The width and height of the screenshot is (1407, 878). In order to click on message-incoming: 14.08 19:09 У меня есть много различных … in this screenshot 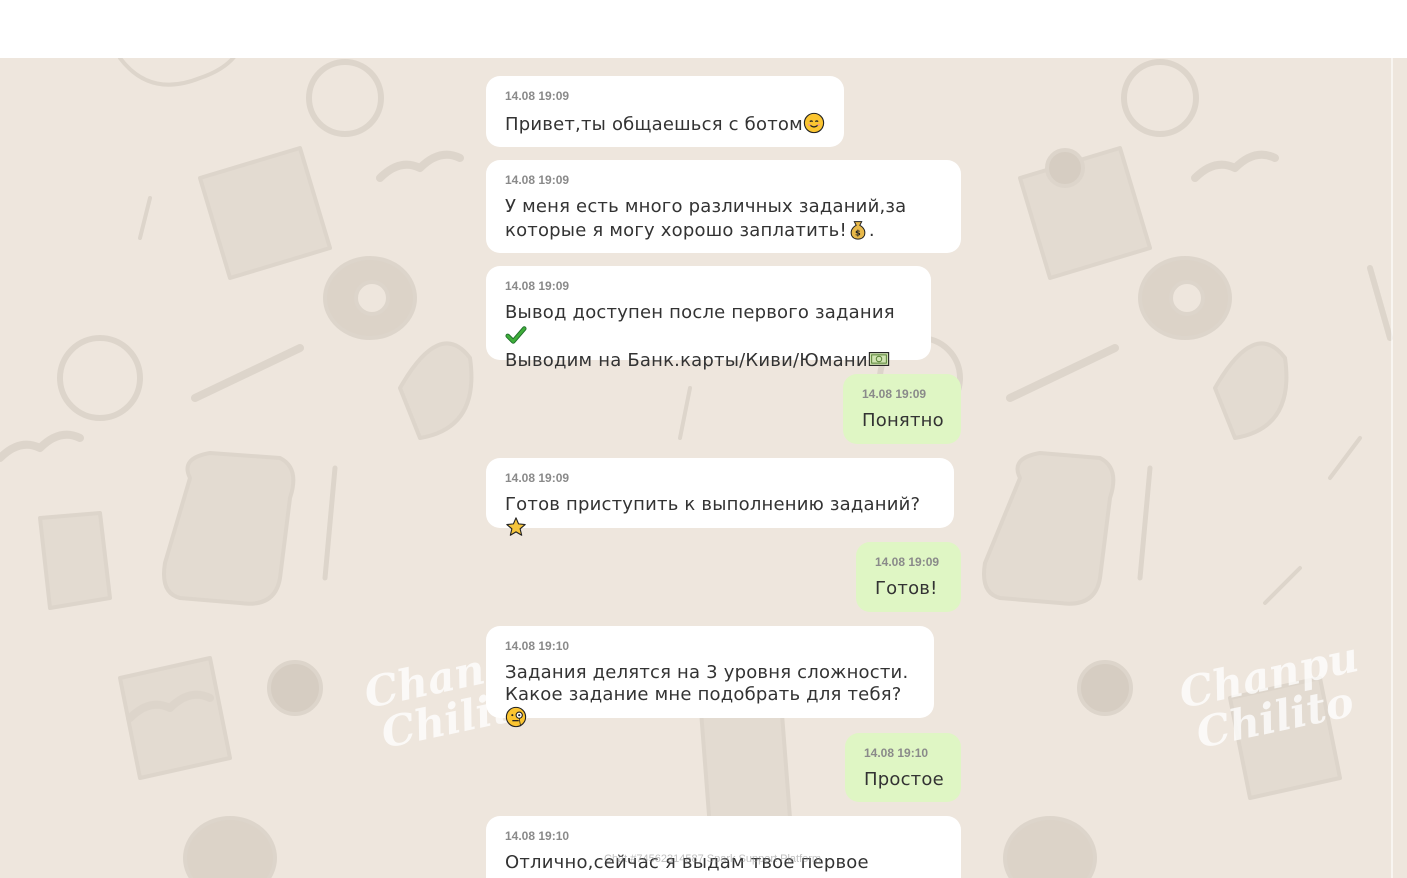, I will do `click(723, 206)`.